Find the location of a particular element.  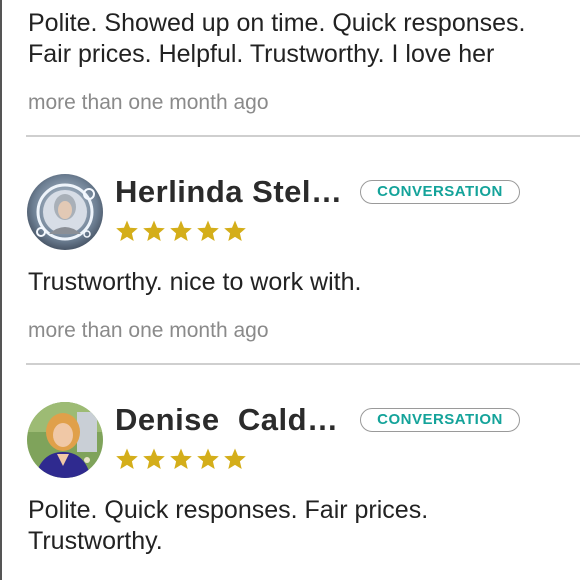

portrait-photo-avatar-icon is located at coordinates (65, 440).